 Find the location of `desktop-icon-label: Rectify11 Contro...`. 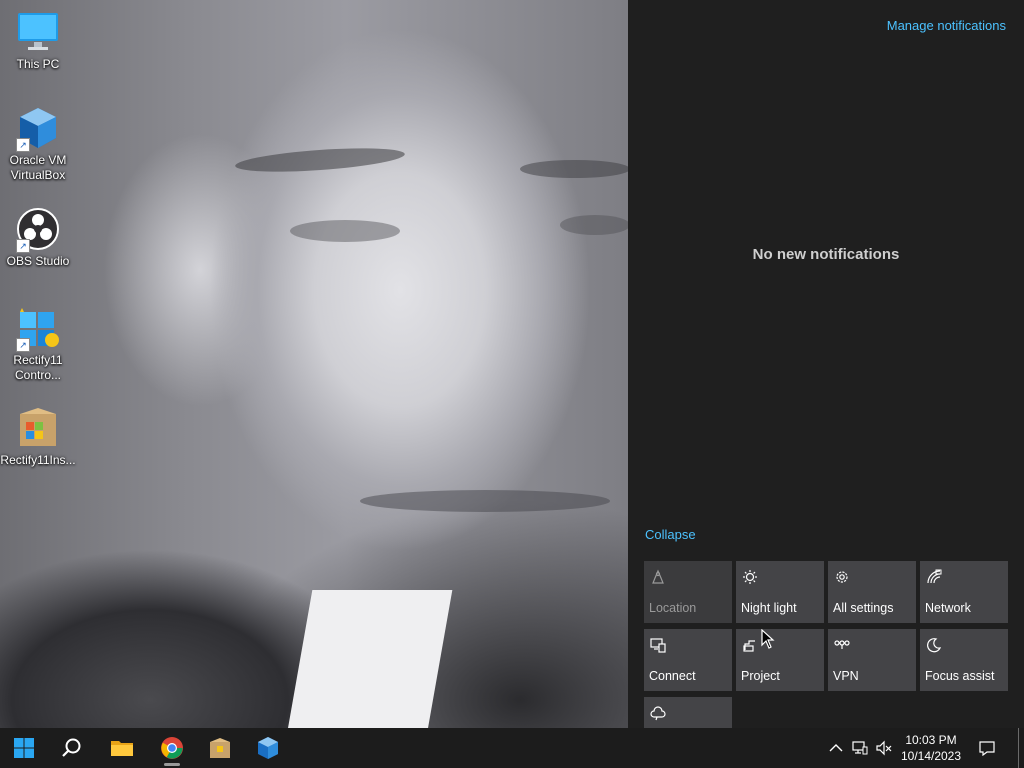

desktop-icon-label: Rectify11 Contro... is located at coordinates (38, 367).